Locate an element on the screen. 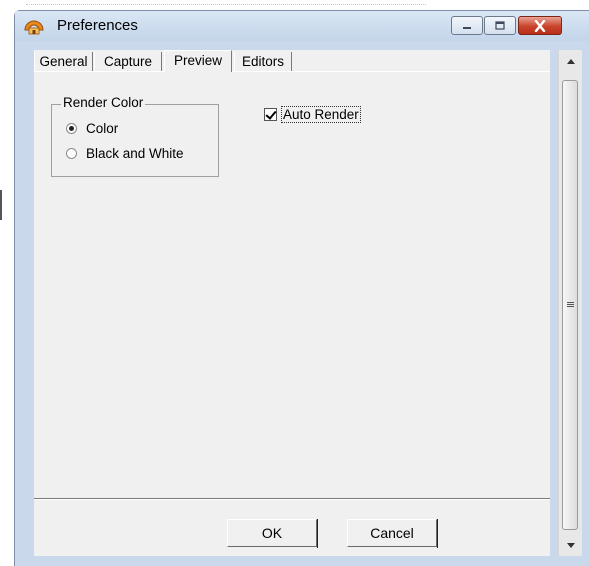 The image size is (589, 566). preferences-app-icon is located at coordinates (34, 27).